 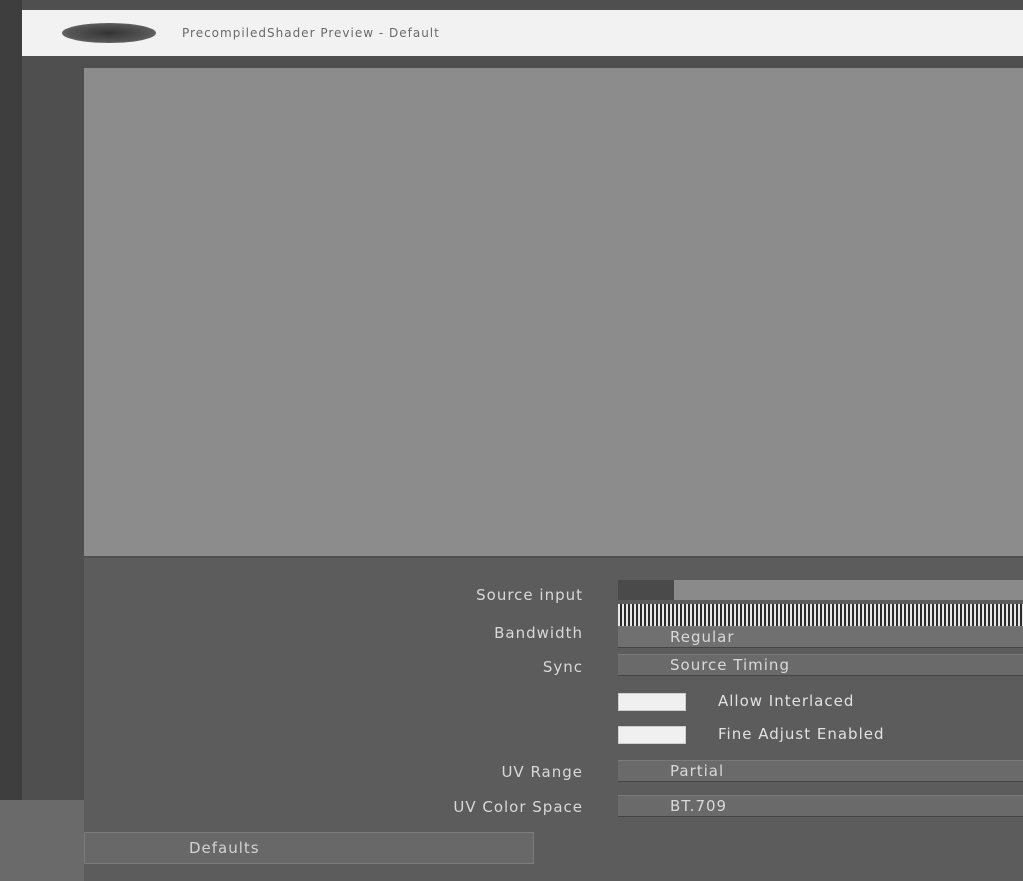 What do you see at coordinates (538, 633) in the screenshot?
I see `bandwidth-label: Bandwidth` at bounding box center [538, 633].